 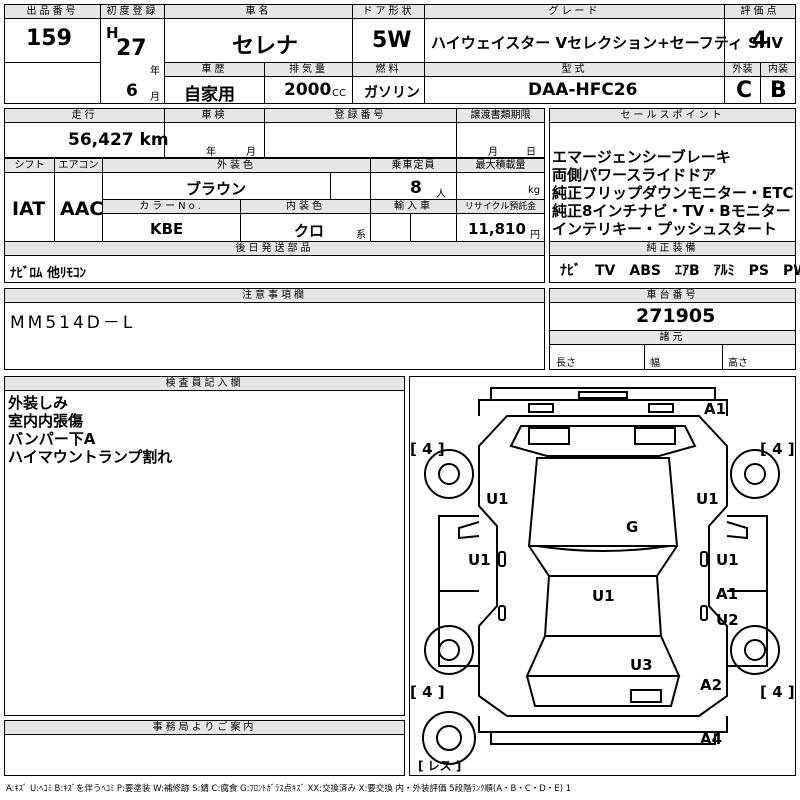 I want to click on sales-line: 両側パワースライドドア, so click(x=634, y=175).